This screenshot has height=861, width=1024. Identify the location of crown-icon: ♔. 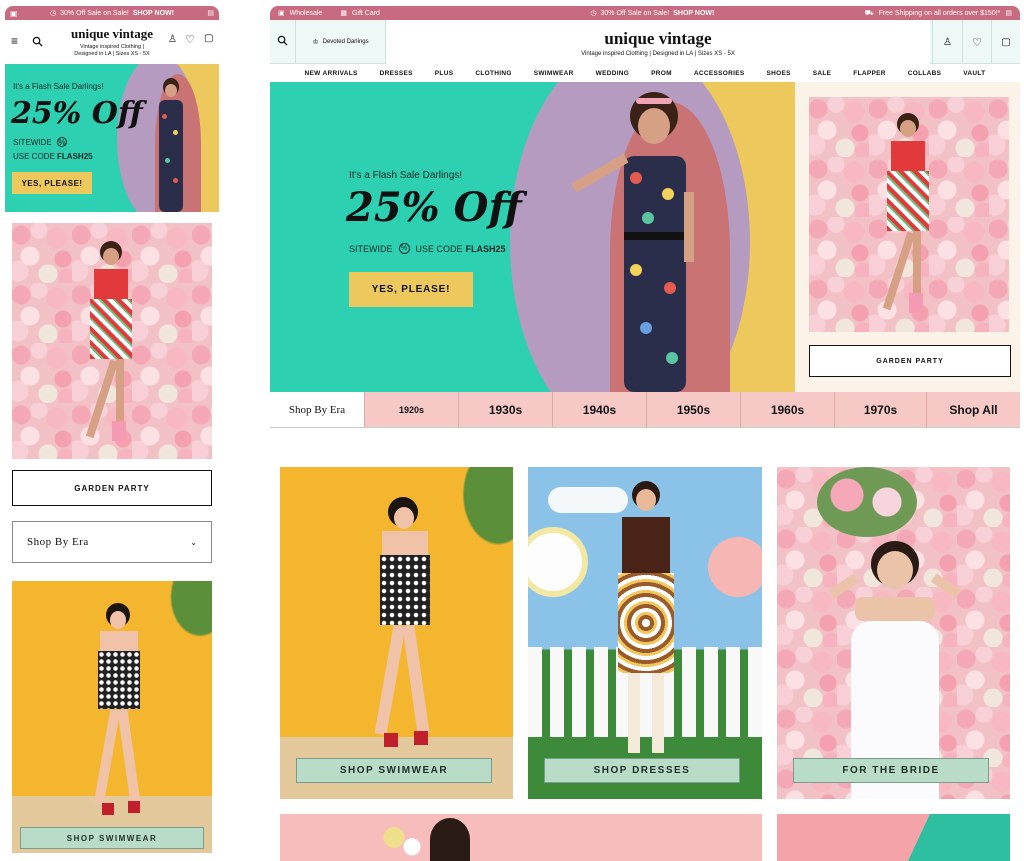
(315, 42).